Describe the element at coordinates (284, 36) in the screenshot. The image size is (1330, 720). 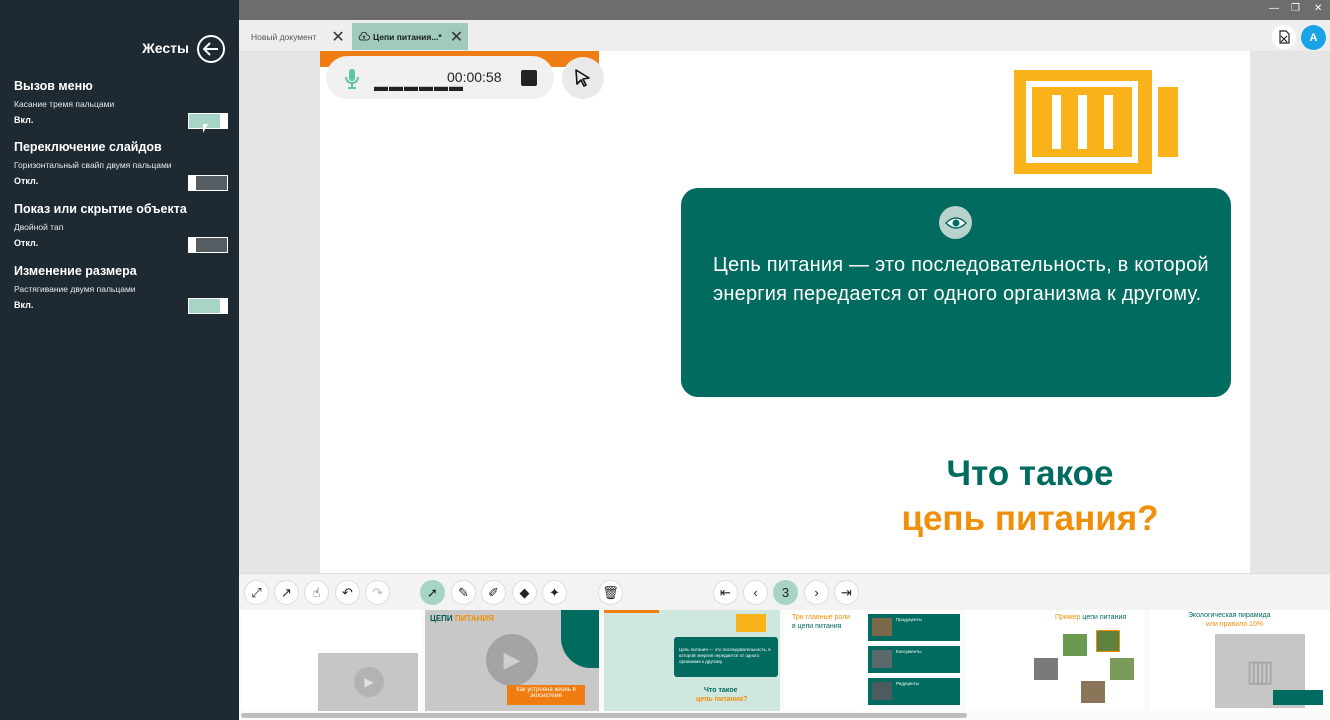
I see `tab-label: Новый документ` at that location.